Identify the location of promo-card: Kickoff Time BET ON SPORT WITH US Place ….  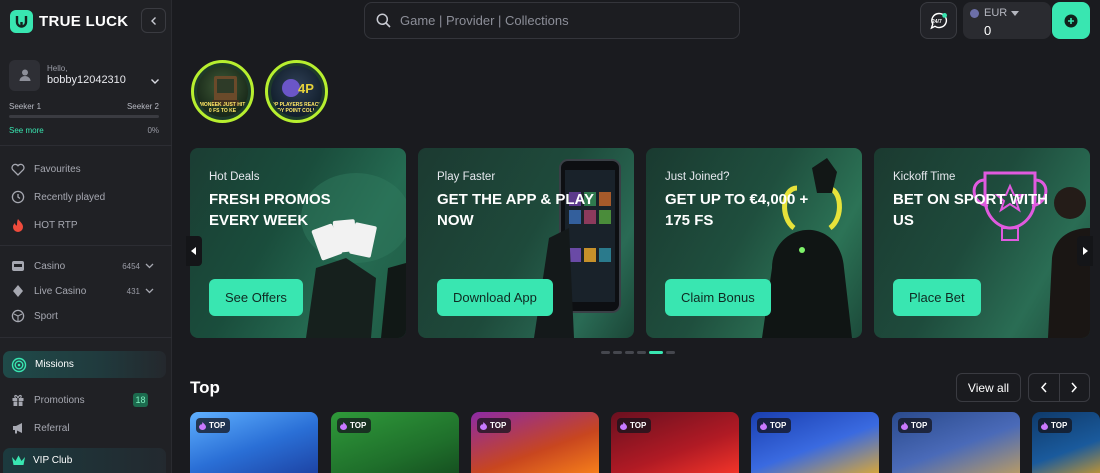
(982, 243).